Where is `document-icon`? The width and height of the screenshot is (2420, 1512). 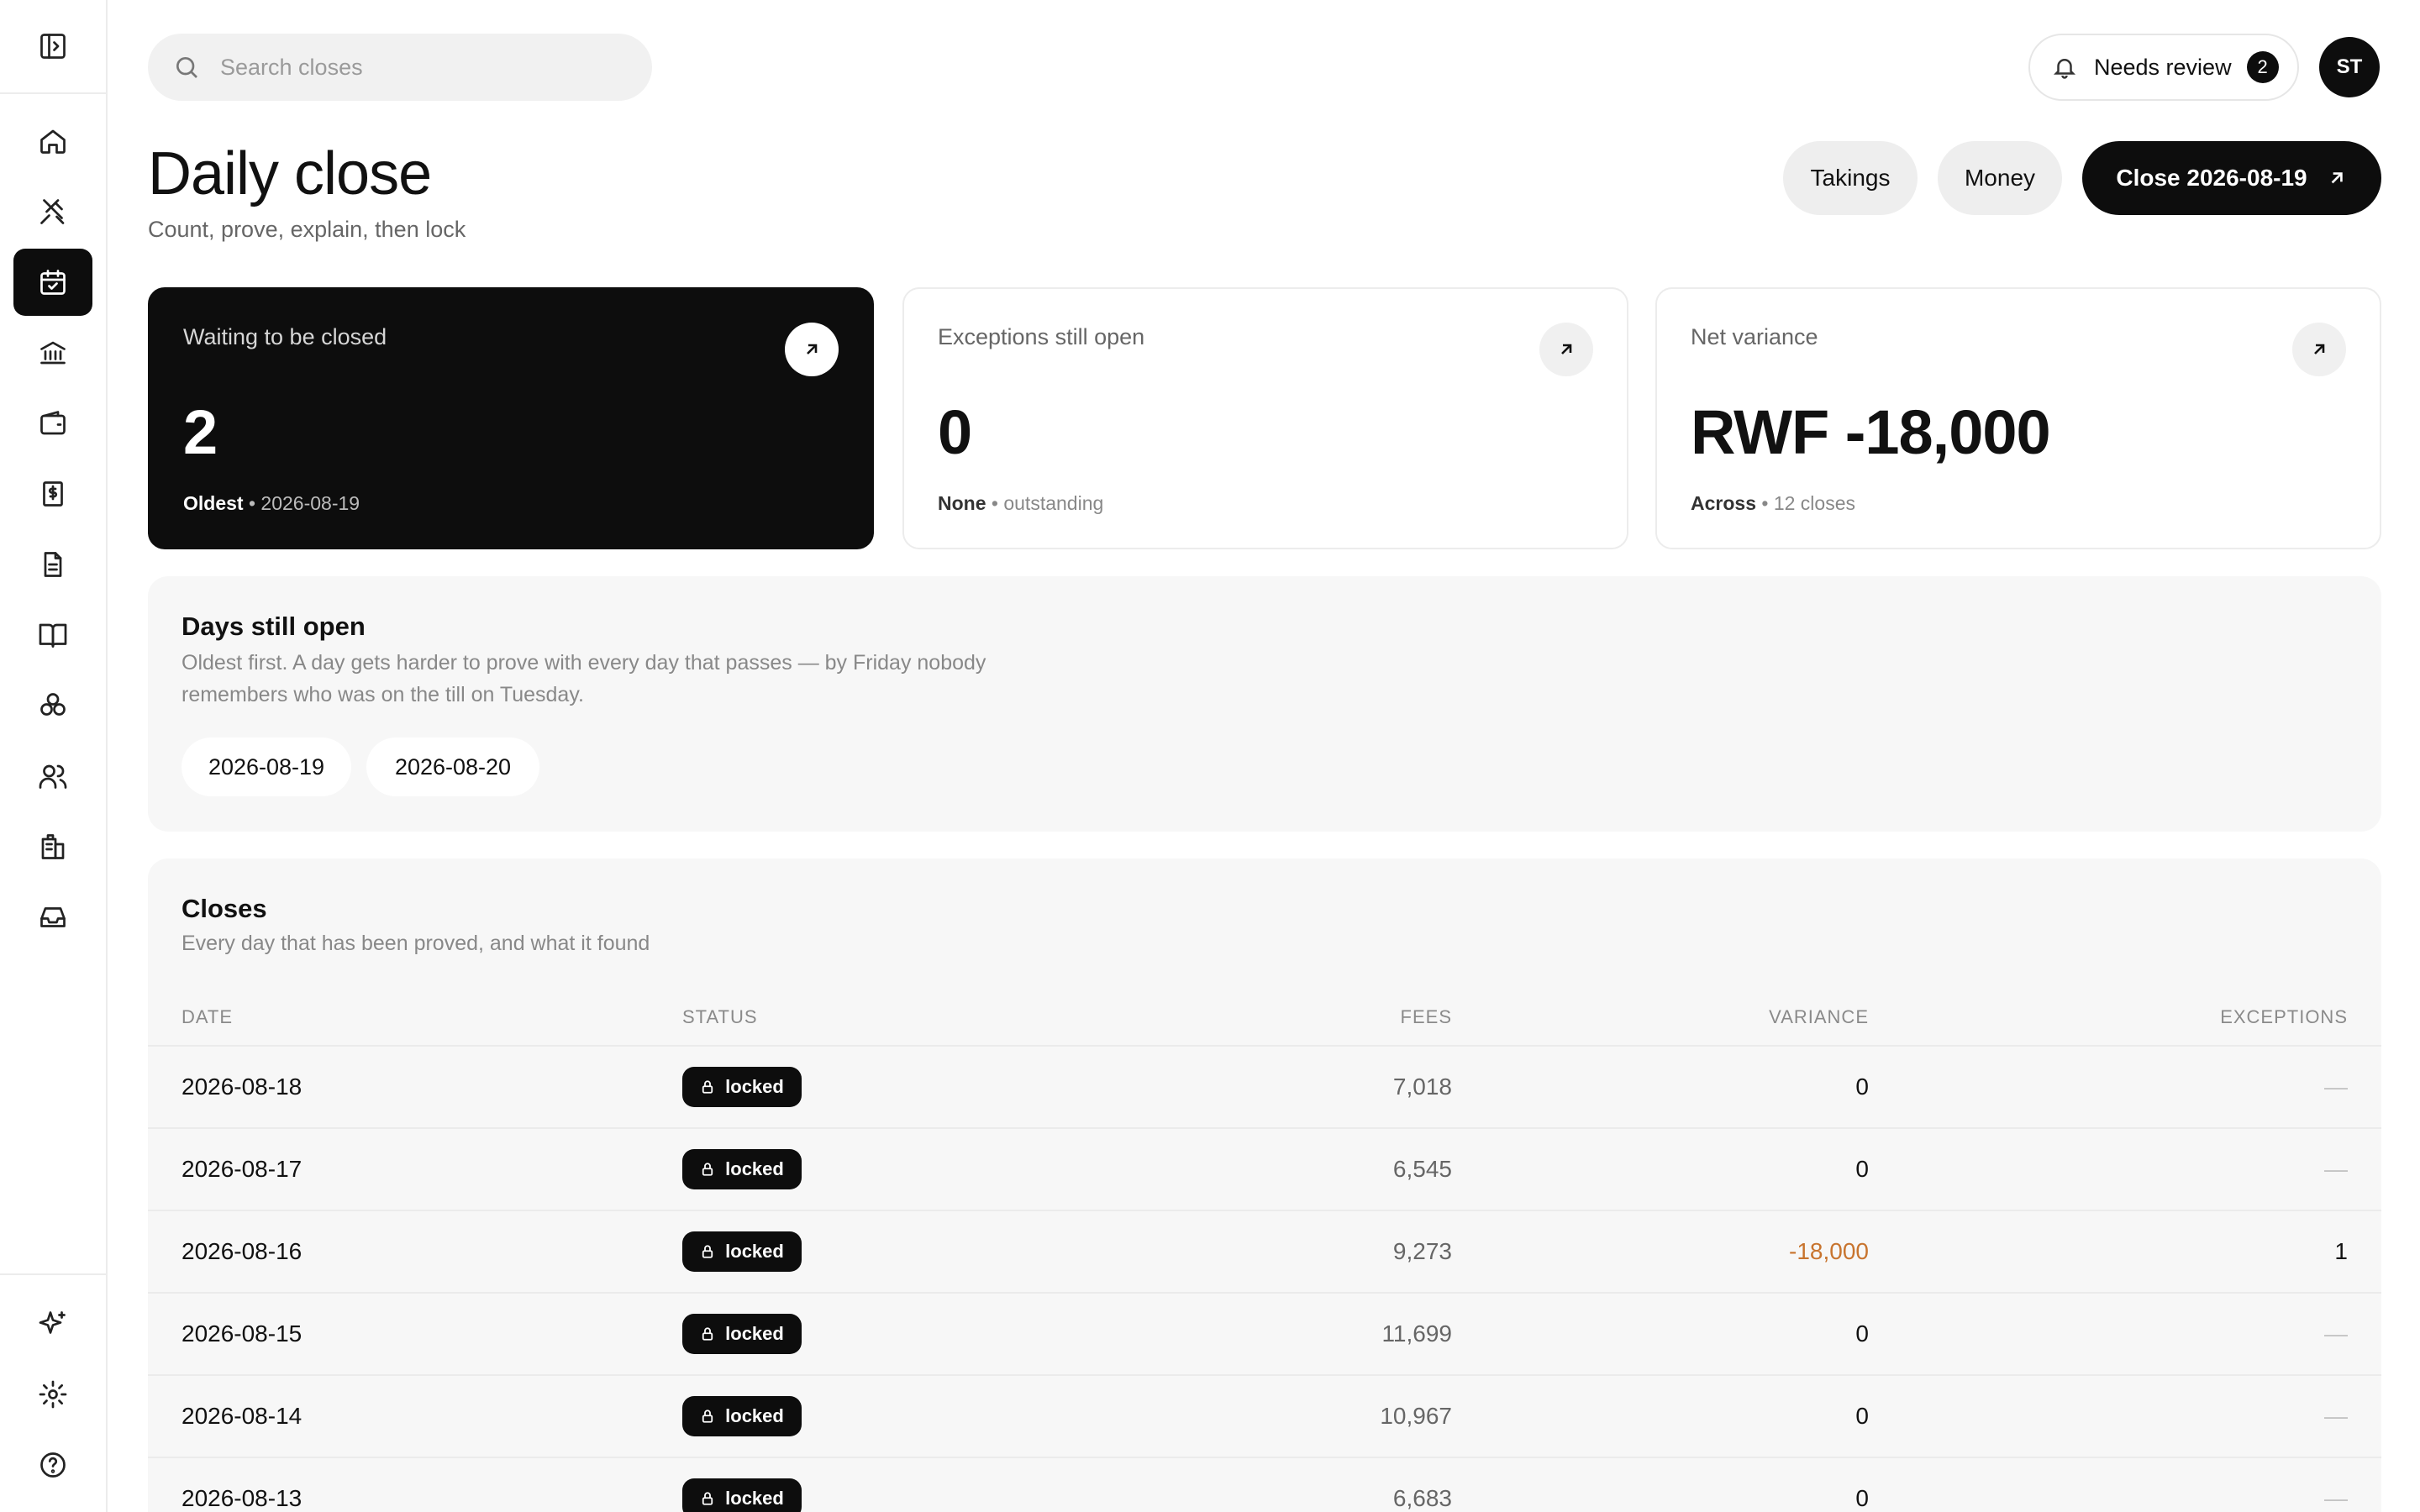
document-icon is located at coordinates (53, 564).